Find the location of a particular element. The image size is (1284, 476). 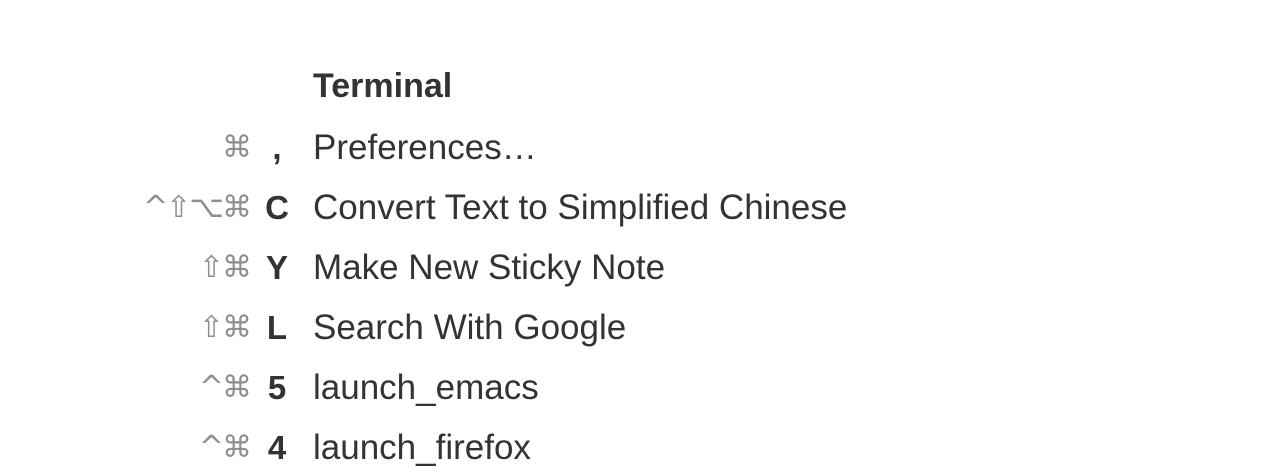

shortcut-key: 5 is located at coordinates (277, 387).